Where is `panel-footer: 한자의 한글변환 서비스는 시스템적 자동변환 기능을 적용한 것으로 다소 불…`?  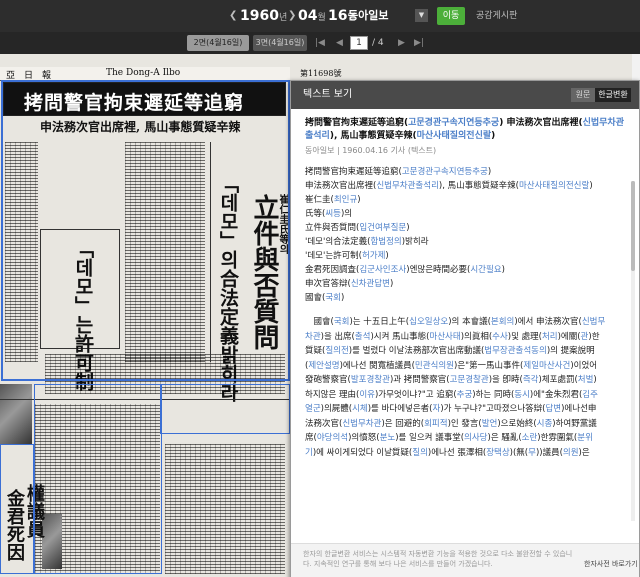 panel-footer: 한자의 한글변환 서비스는 시스템적 자동변환 기능을 적용한 것으로 다소 불… is located at coordinates (465, 560).